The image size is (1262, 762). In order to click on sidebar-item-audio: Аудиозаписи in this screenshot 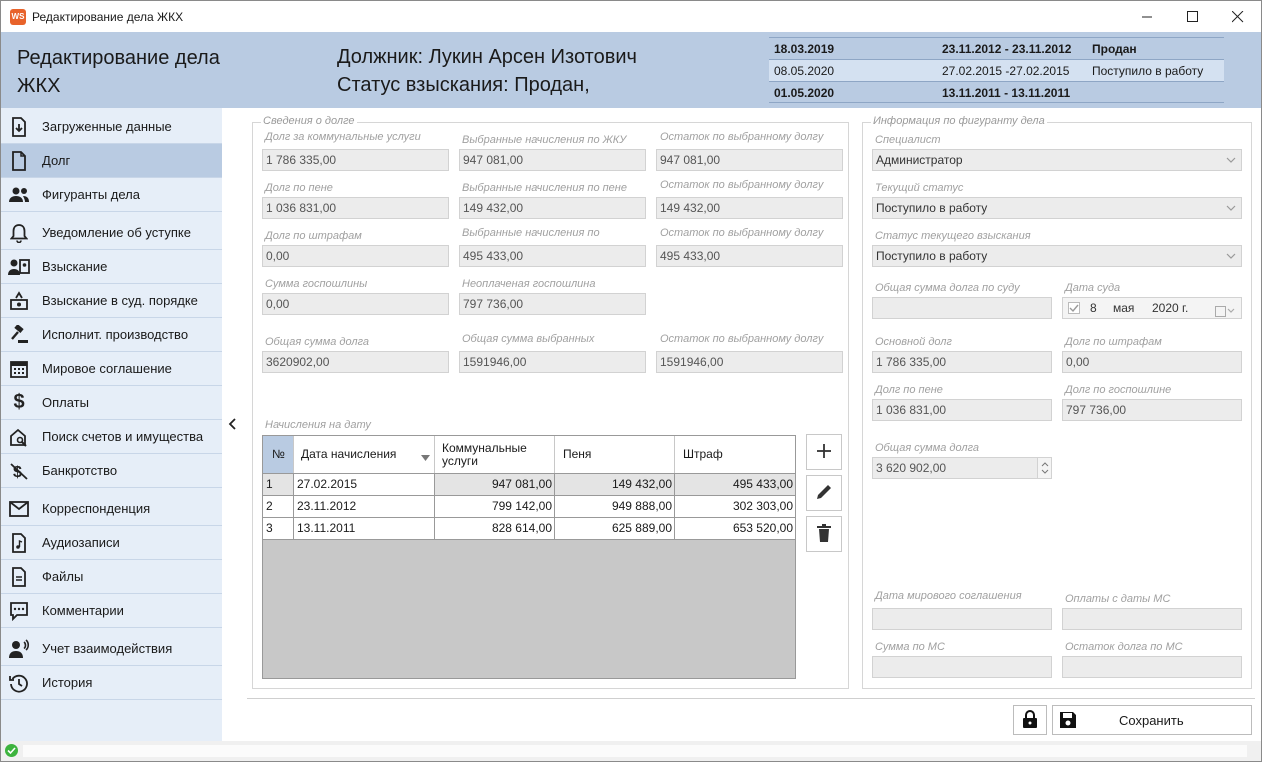, I will do `click(111, 543)`.